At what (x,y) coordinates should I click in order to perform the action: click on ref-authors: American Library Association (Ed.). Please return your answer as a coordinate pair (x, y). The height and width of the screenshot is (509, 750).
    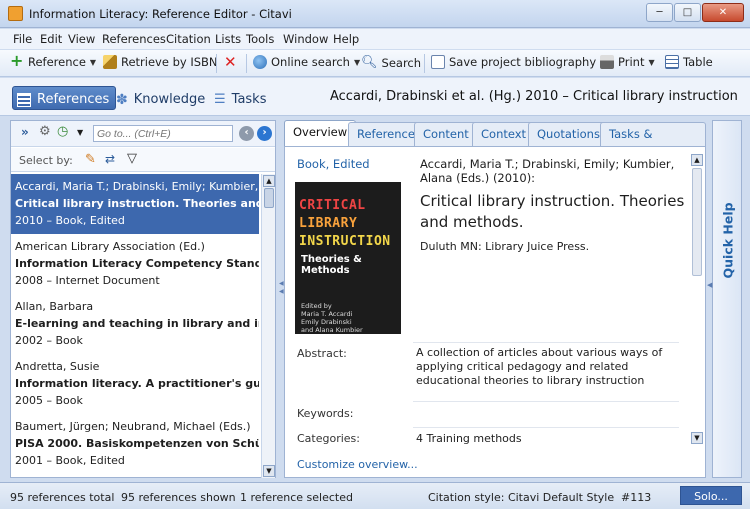
    Looking at the image, I should click on (110, 246).